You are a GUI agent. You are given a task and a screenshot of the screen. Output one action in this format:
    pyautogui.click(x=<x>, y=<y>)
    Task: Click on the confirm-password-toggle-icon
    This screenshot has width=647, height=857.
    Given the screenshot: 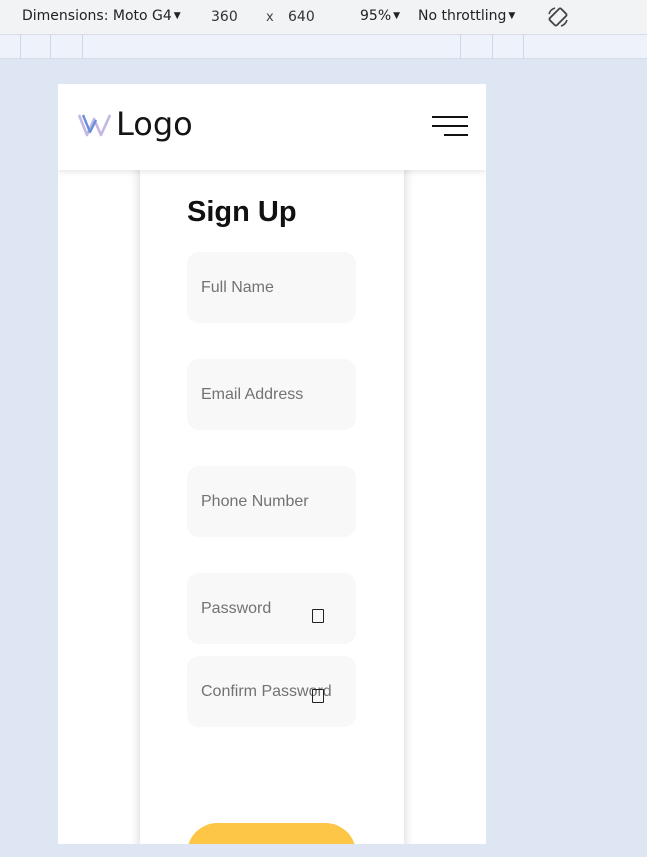 What is the action you would take?
    pyautogui.click(x=318, y=696)
    